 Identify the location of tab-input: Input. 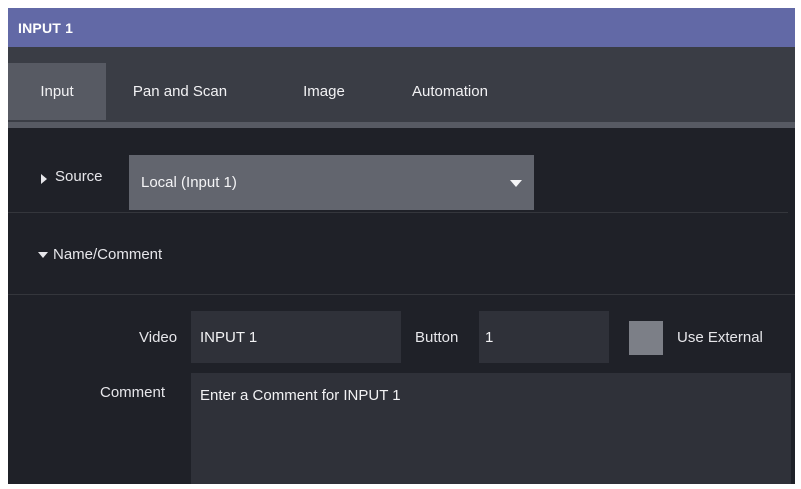
(57, 91).